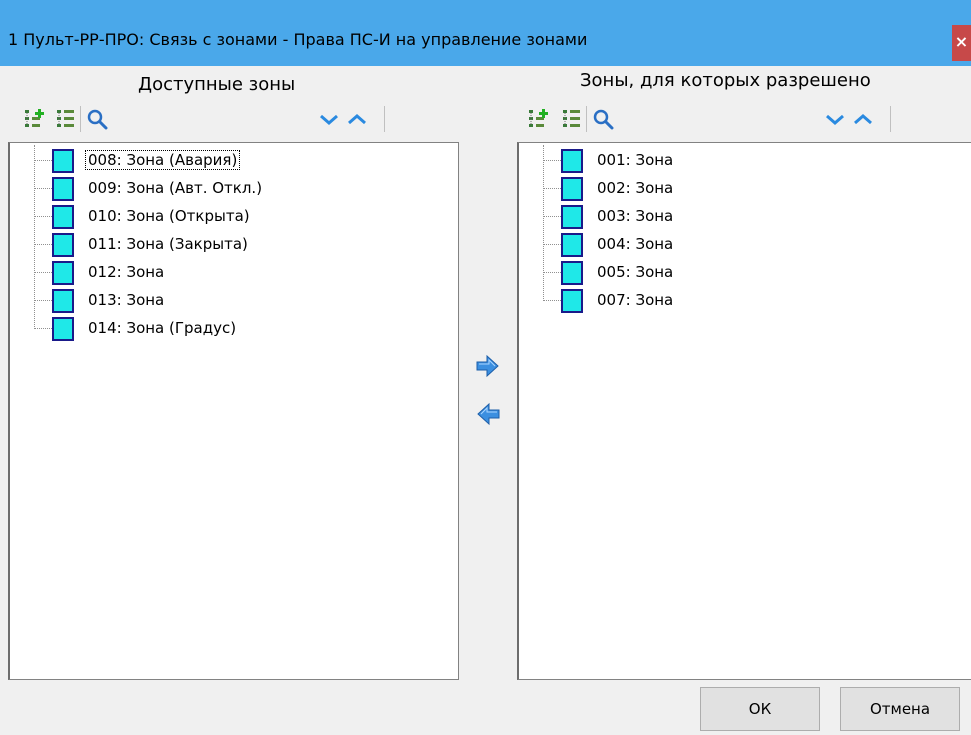 The width and height of the screenshot is (971, 735). What do you see at coordinates (745, 161) in the screenshot?
I see `tree-item: 001: Зона` at bounding box center [745, 161].